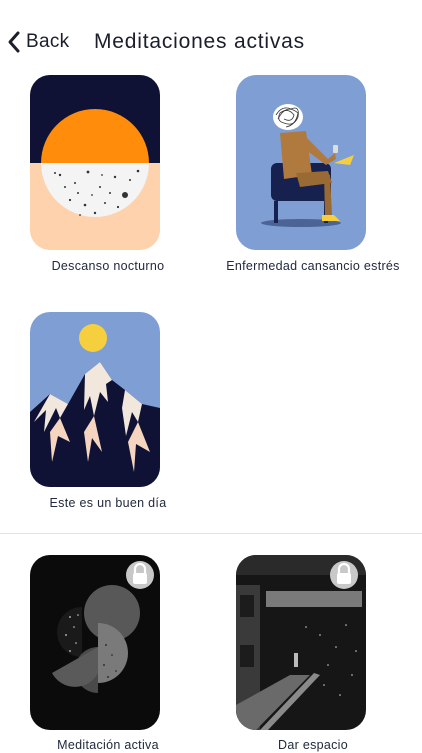 The width and height of the screenshot is (422, 753). Describe the element at coordinates (14, 42) in the screenshot. I see `chevron-left-icon` at that location.